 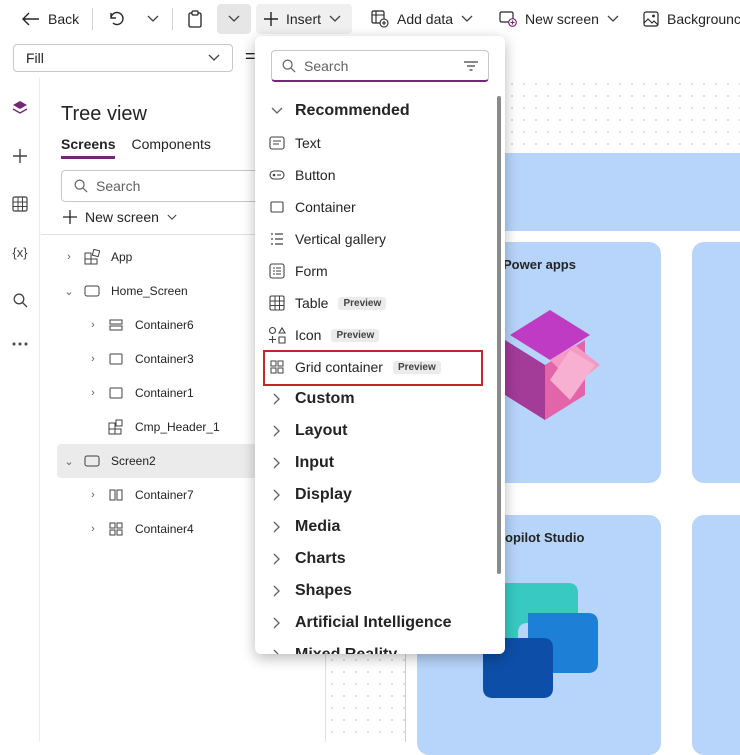 I want to click on tree-view-nav-button, so click(x=20, y=108).